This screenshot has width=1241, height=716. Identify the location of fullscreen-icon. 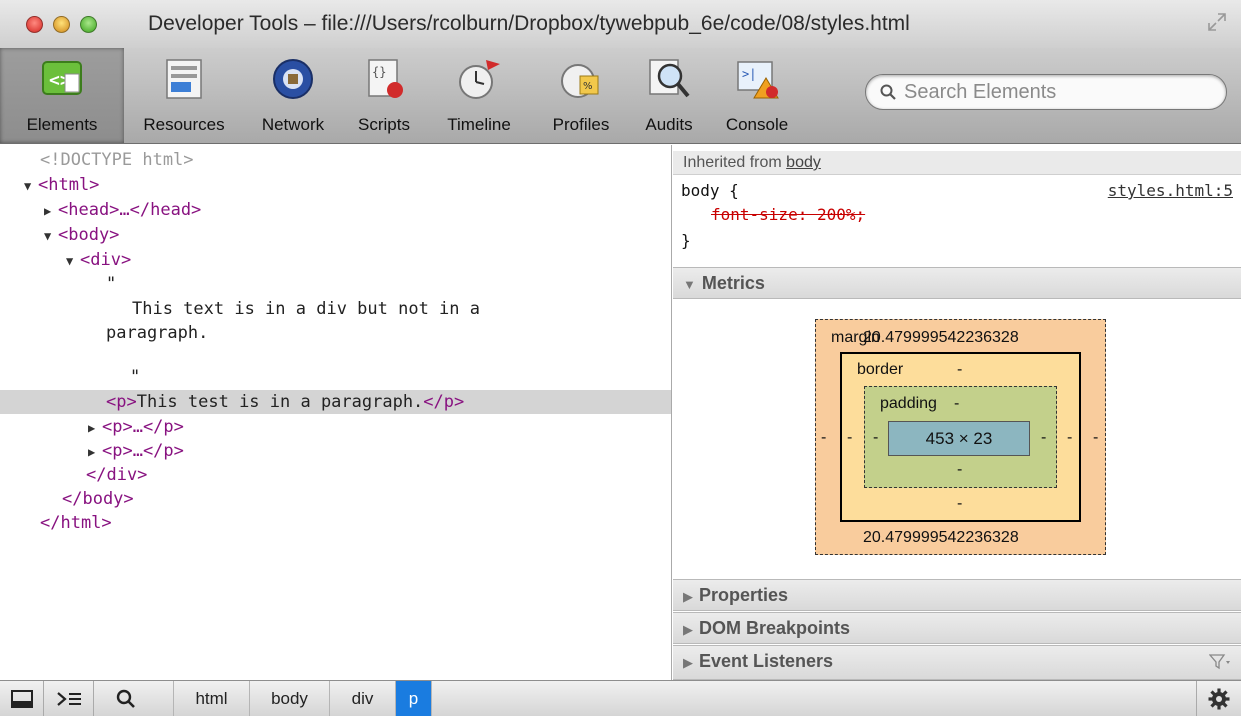
(1217, 22).